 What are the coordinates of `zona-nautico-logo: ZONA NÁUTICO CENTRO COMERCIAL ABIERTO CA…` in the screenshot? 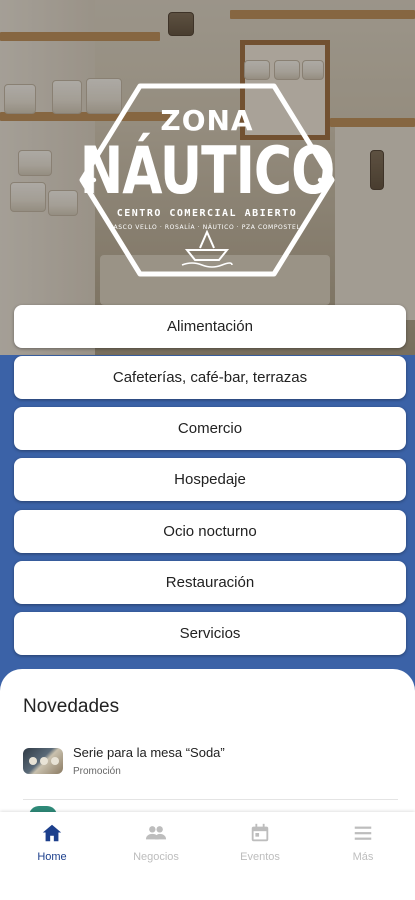 It's located at (207, 180).